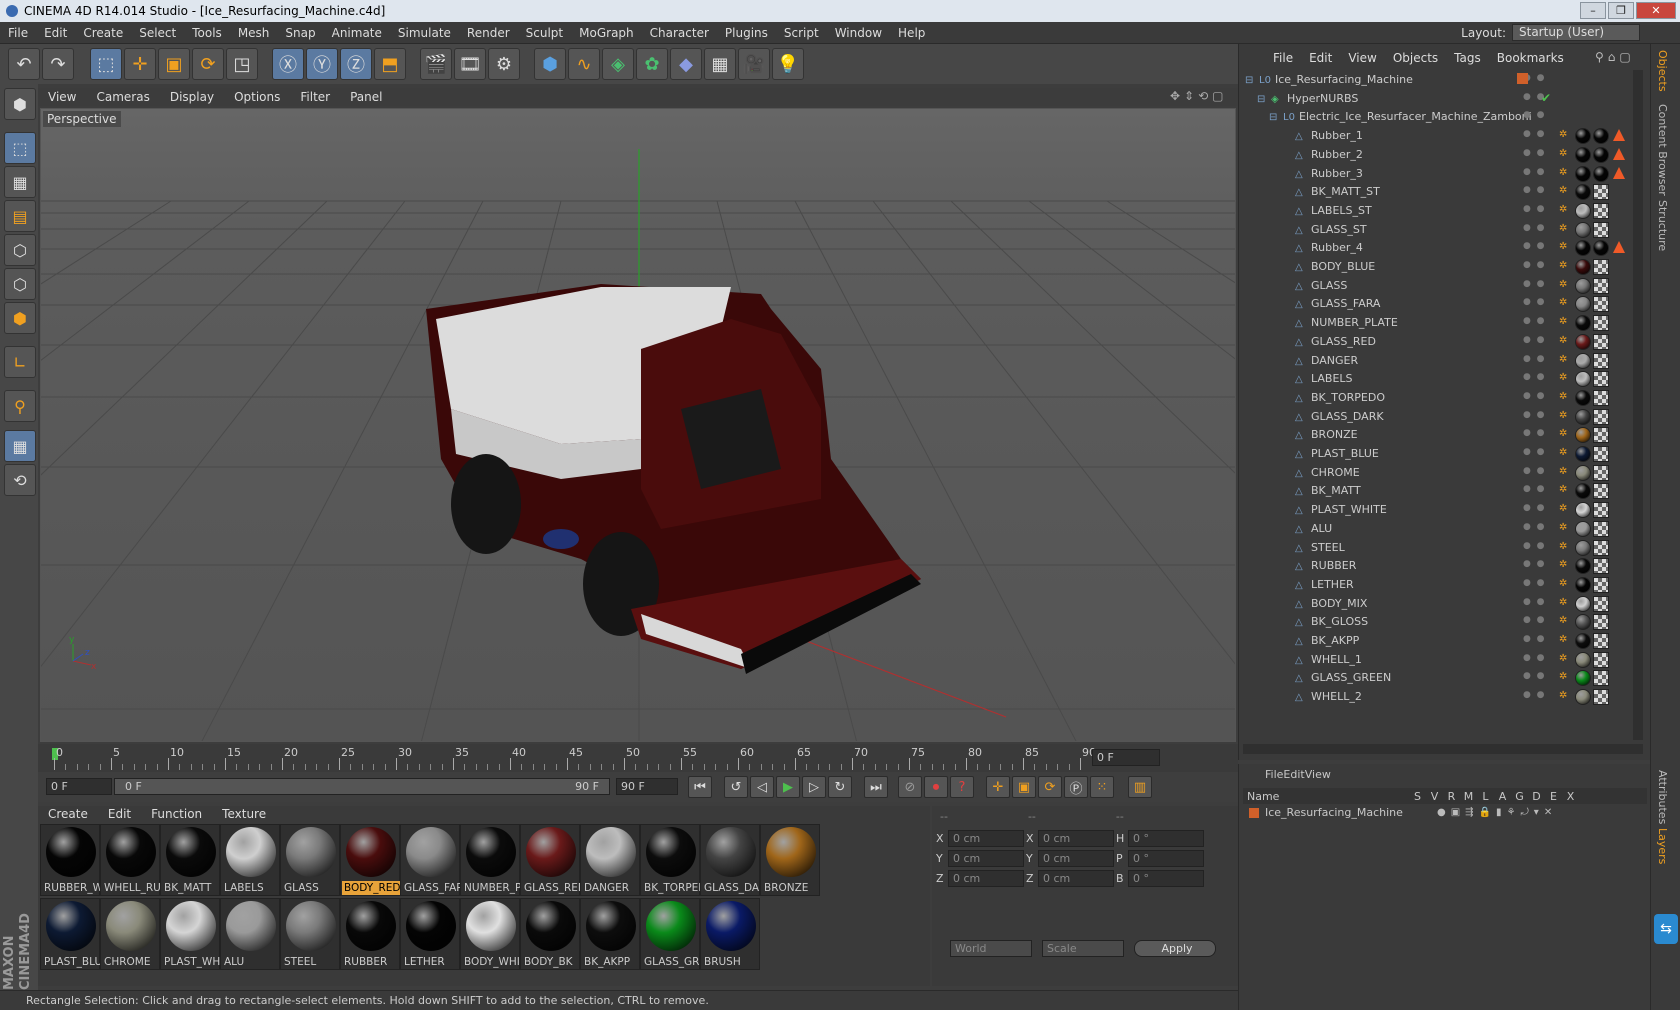  I want to click on object-row: ⊟ ◈ HyperNURBS ● ● ✔, so click(1445, 99).